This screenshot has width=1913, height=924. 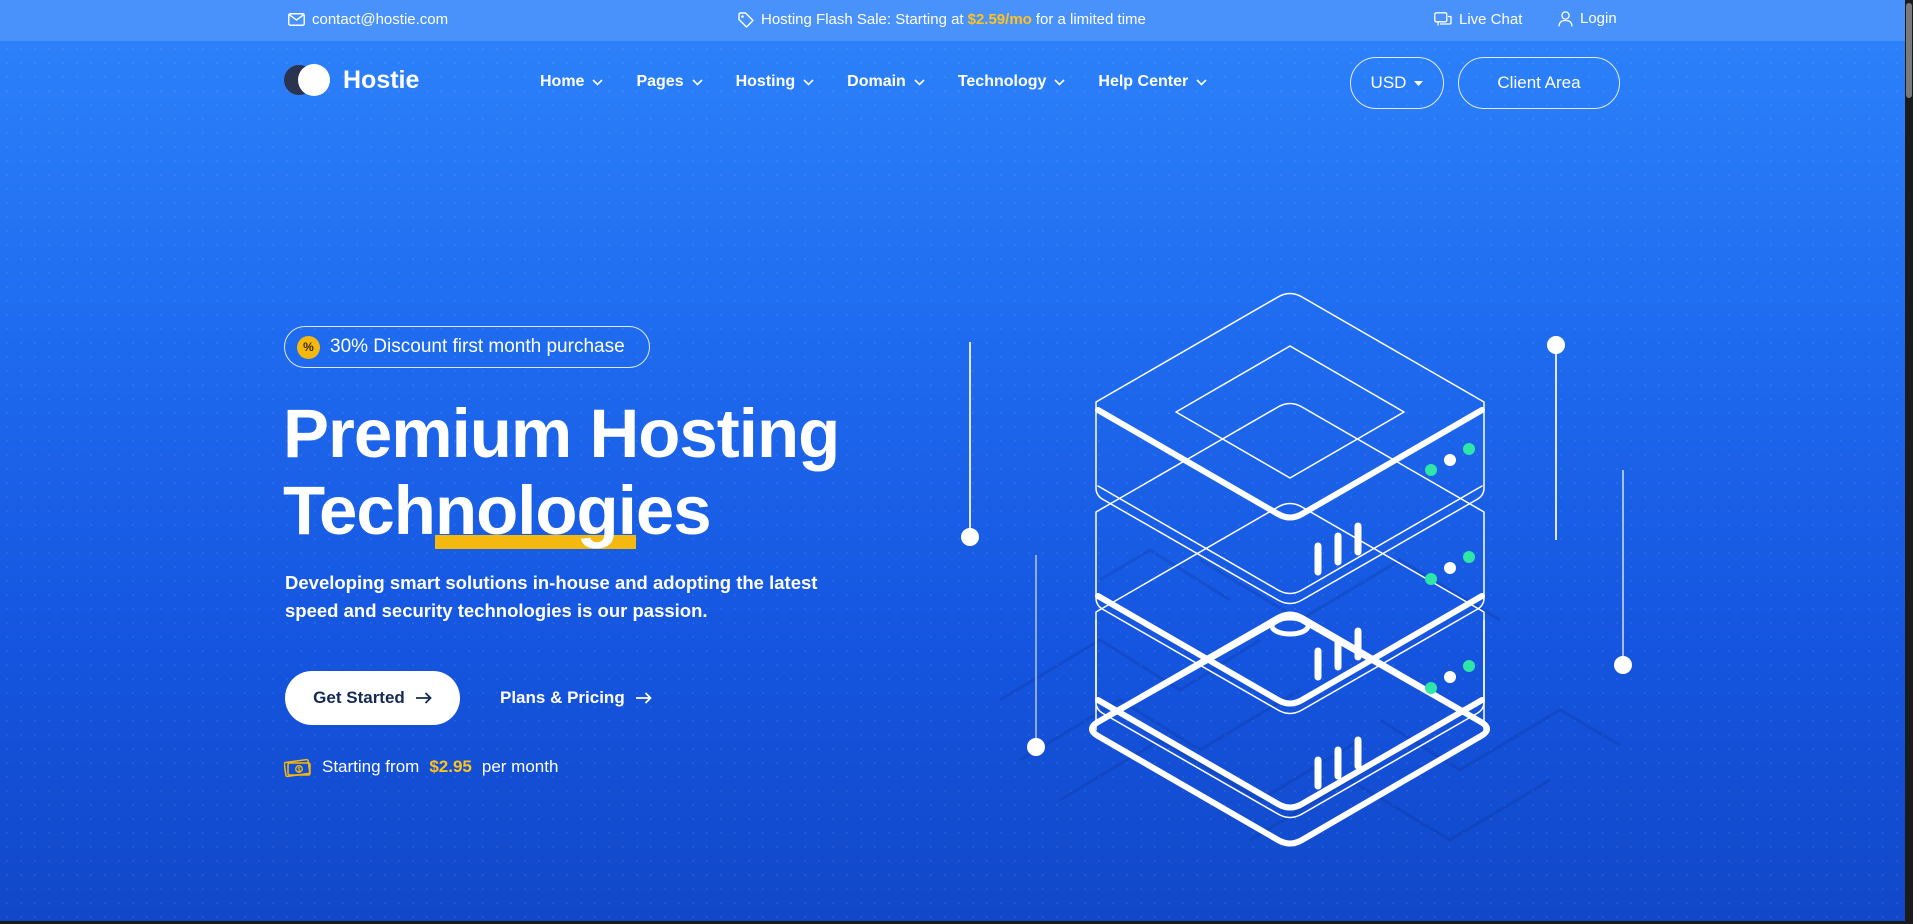 I want to click on plans-pricing-link: Plans & Pricing, so click(x=576, y=698).